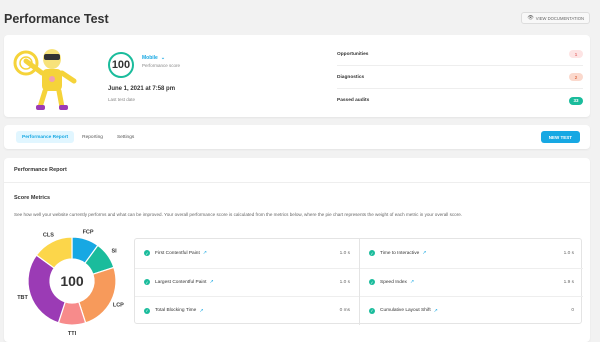 Image resolution: width=600 pixels, height=342 pixels. What do you see at coordinates (92, 137) in the screenshot?
I see `tab-reporting: Reporting` at bounding box center [92, 137].